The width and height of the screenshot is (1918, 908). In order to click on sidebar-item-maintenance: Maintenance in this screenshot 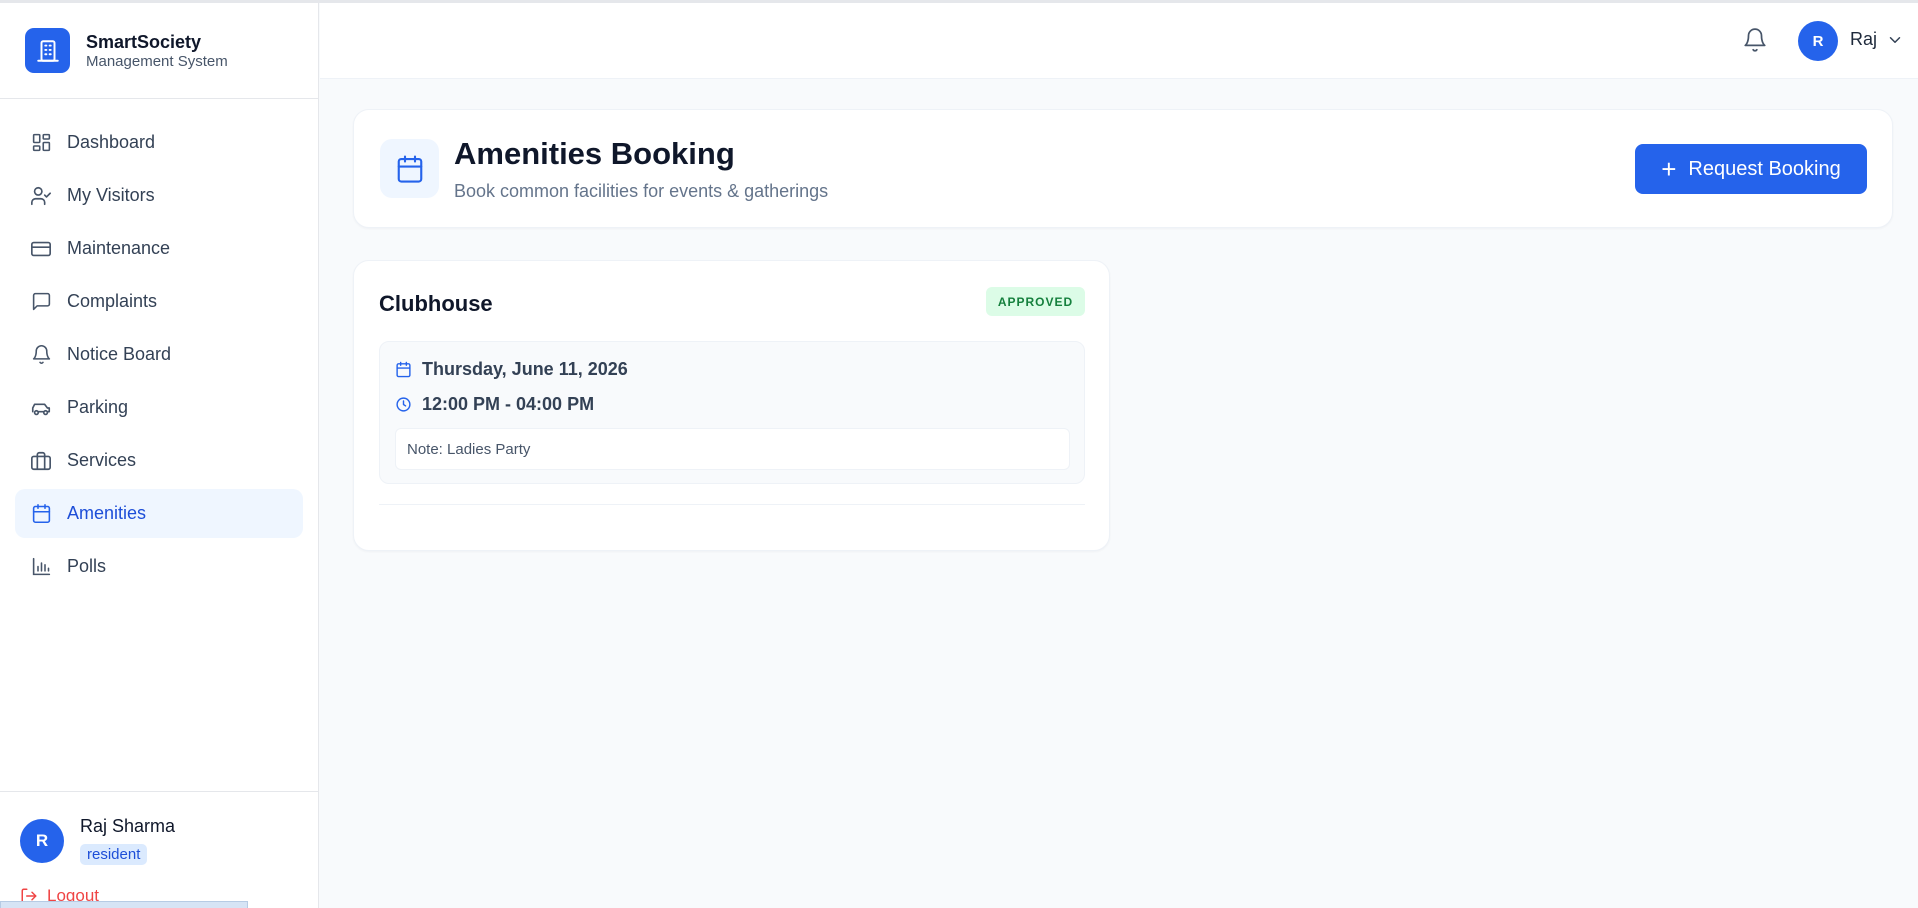, I will do `click(159, 248)`.